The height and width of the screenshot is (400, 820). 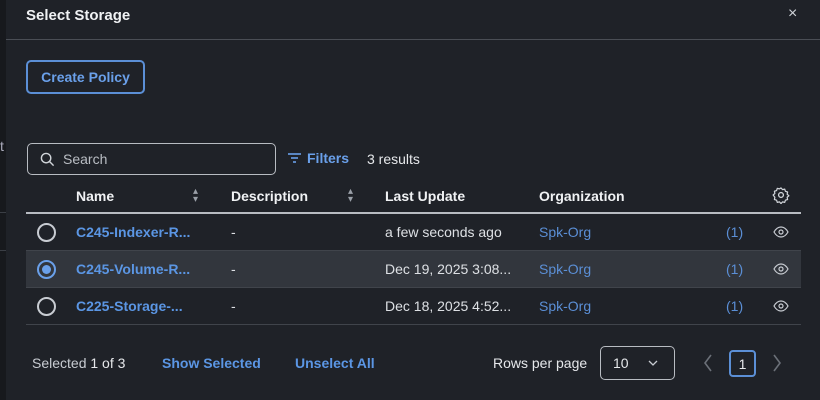 I want to click on column-header-name: Name, so click(x=95, y=196).